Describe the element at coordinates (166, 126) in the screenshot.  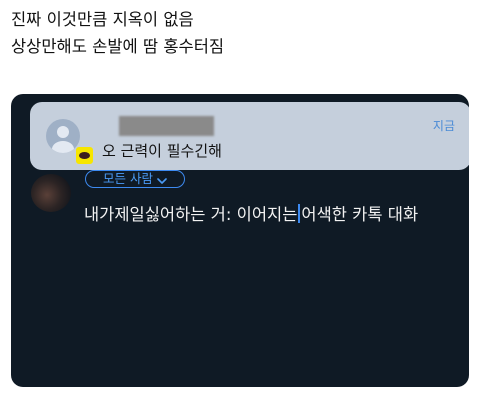
I see `sender-name-redacted` at that location.